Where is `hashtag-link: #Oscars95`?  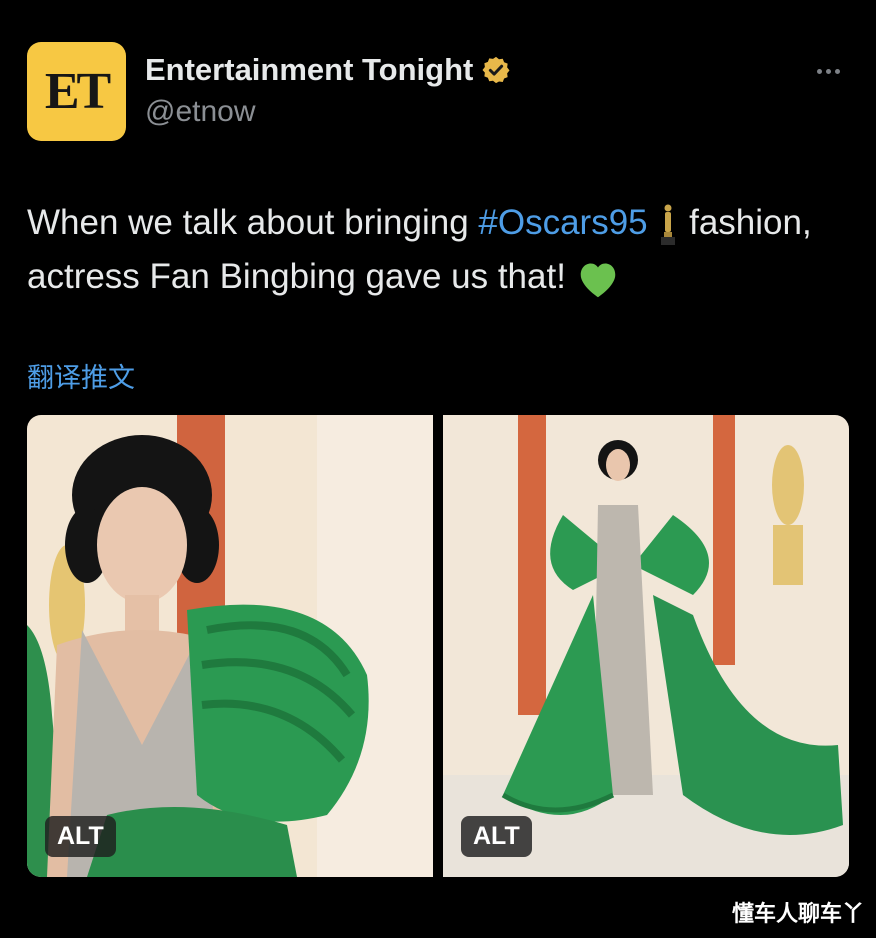
hashtag-link: #Oscars95 is located at coordinates (562, 222).